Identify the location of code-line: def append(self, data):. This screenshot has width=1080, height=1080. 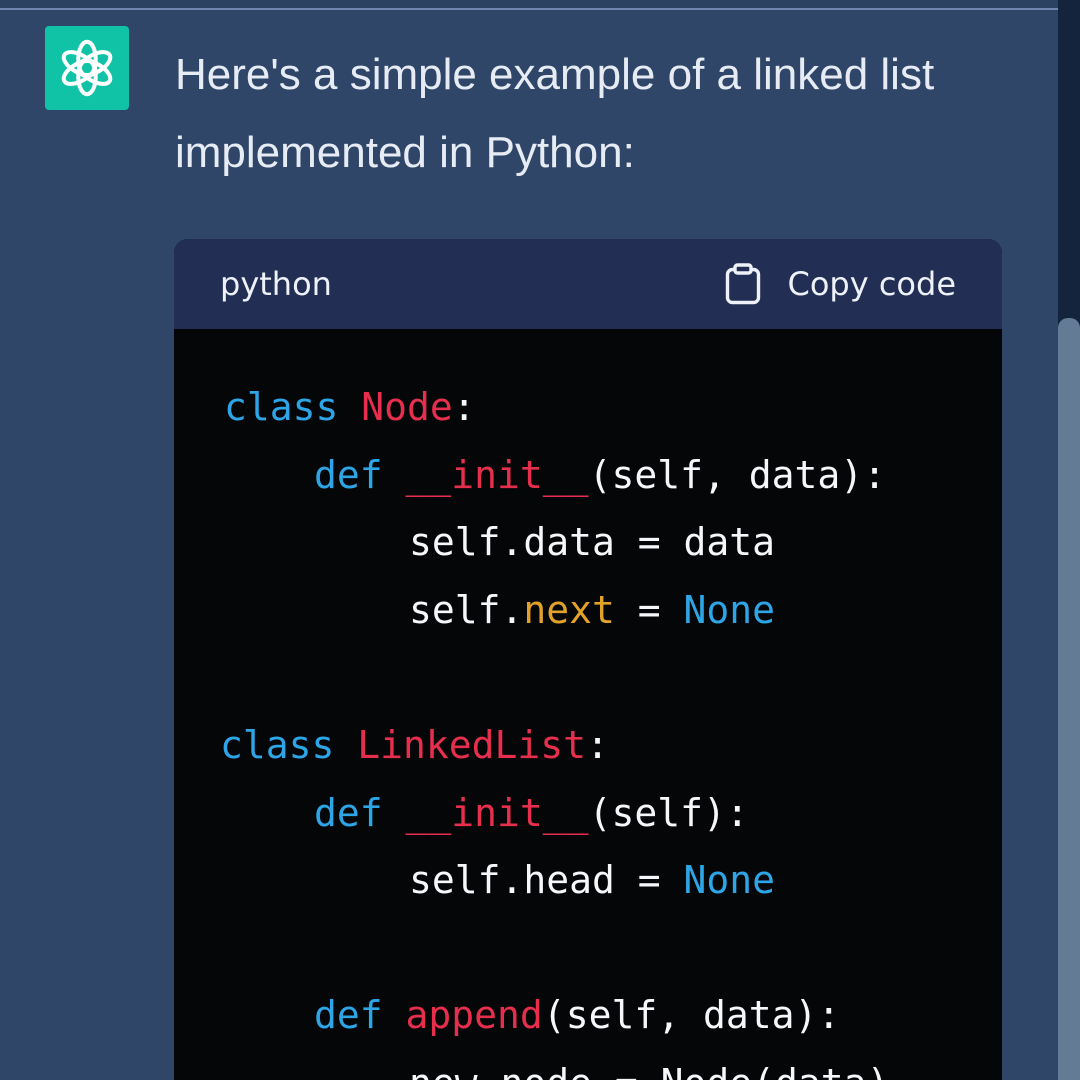
(577, 1015).